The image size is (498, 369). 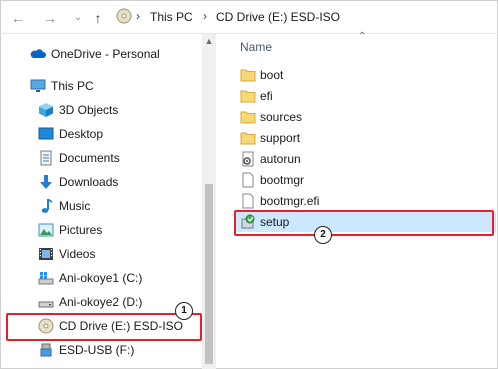 What do you see at coordinates (323, 235) in the screenshot?
I see `step-badge-2: 2` at bounding box center [323, 235].